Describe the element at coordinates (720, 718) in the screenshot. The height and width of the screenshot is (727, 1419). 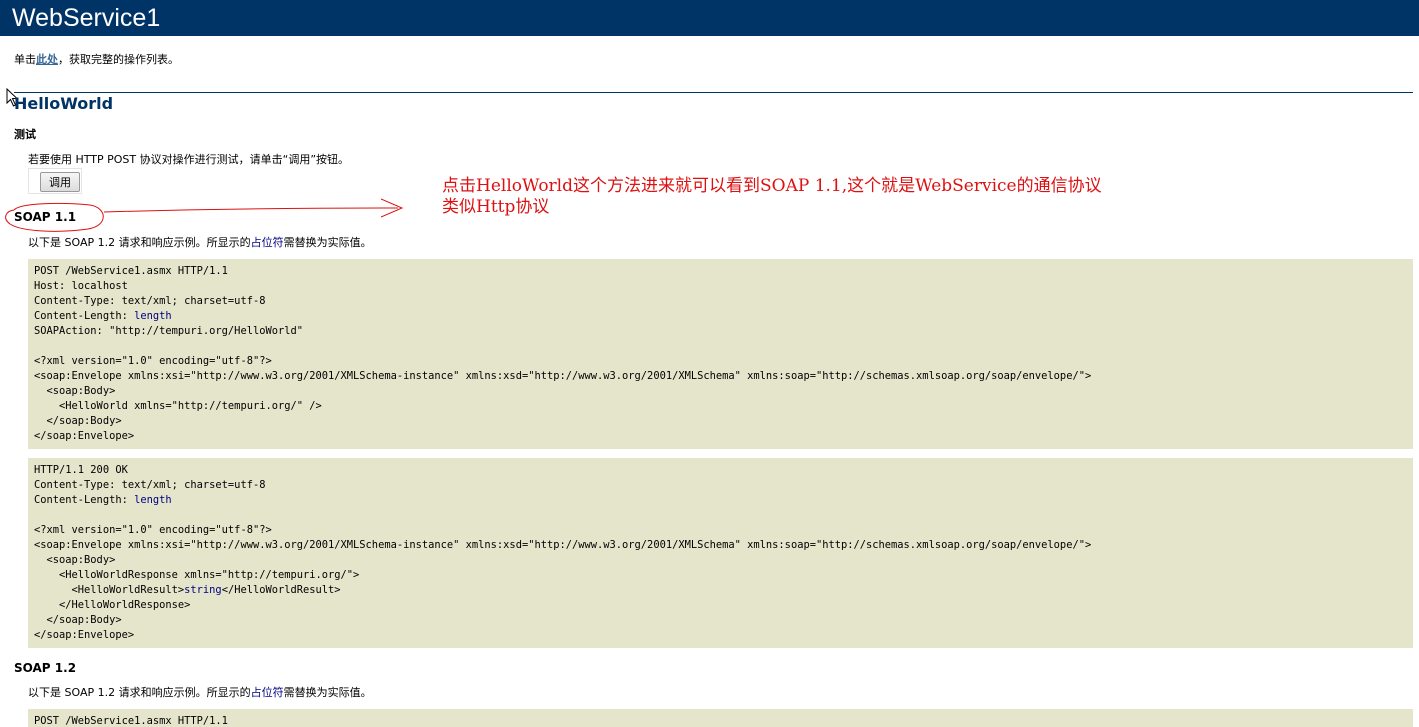
I see `soap12-request-block: POST /WebService1.asmx HTTP/1.1` at that location.